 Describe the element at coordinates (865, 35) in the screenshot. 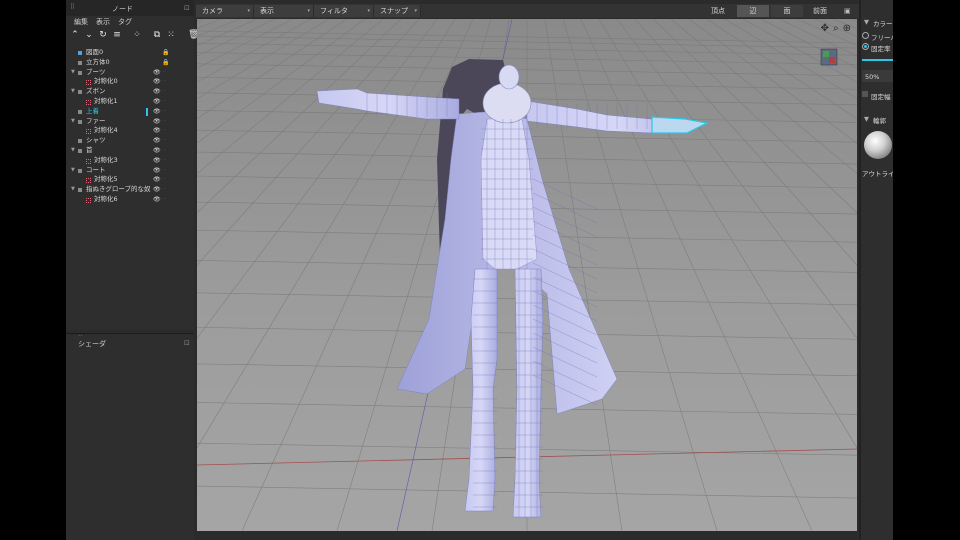

I see `freehand-radio` at that location.